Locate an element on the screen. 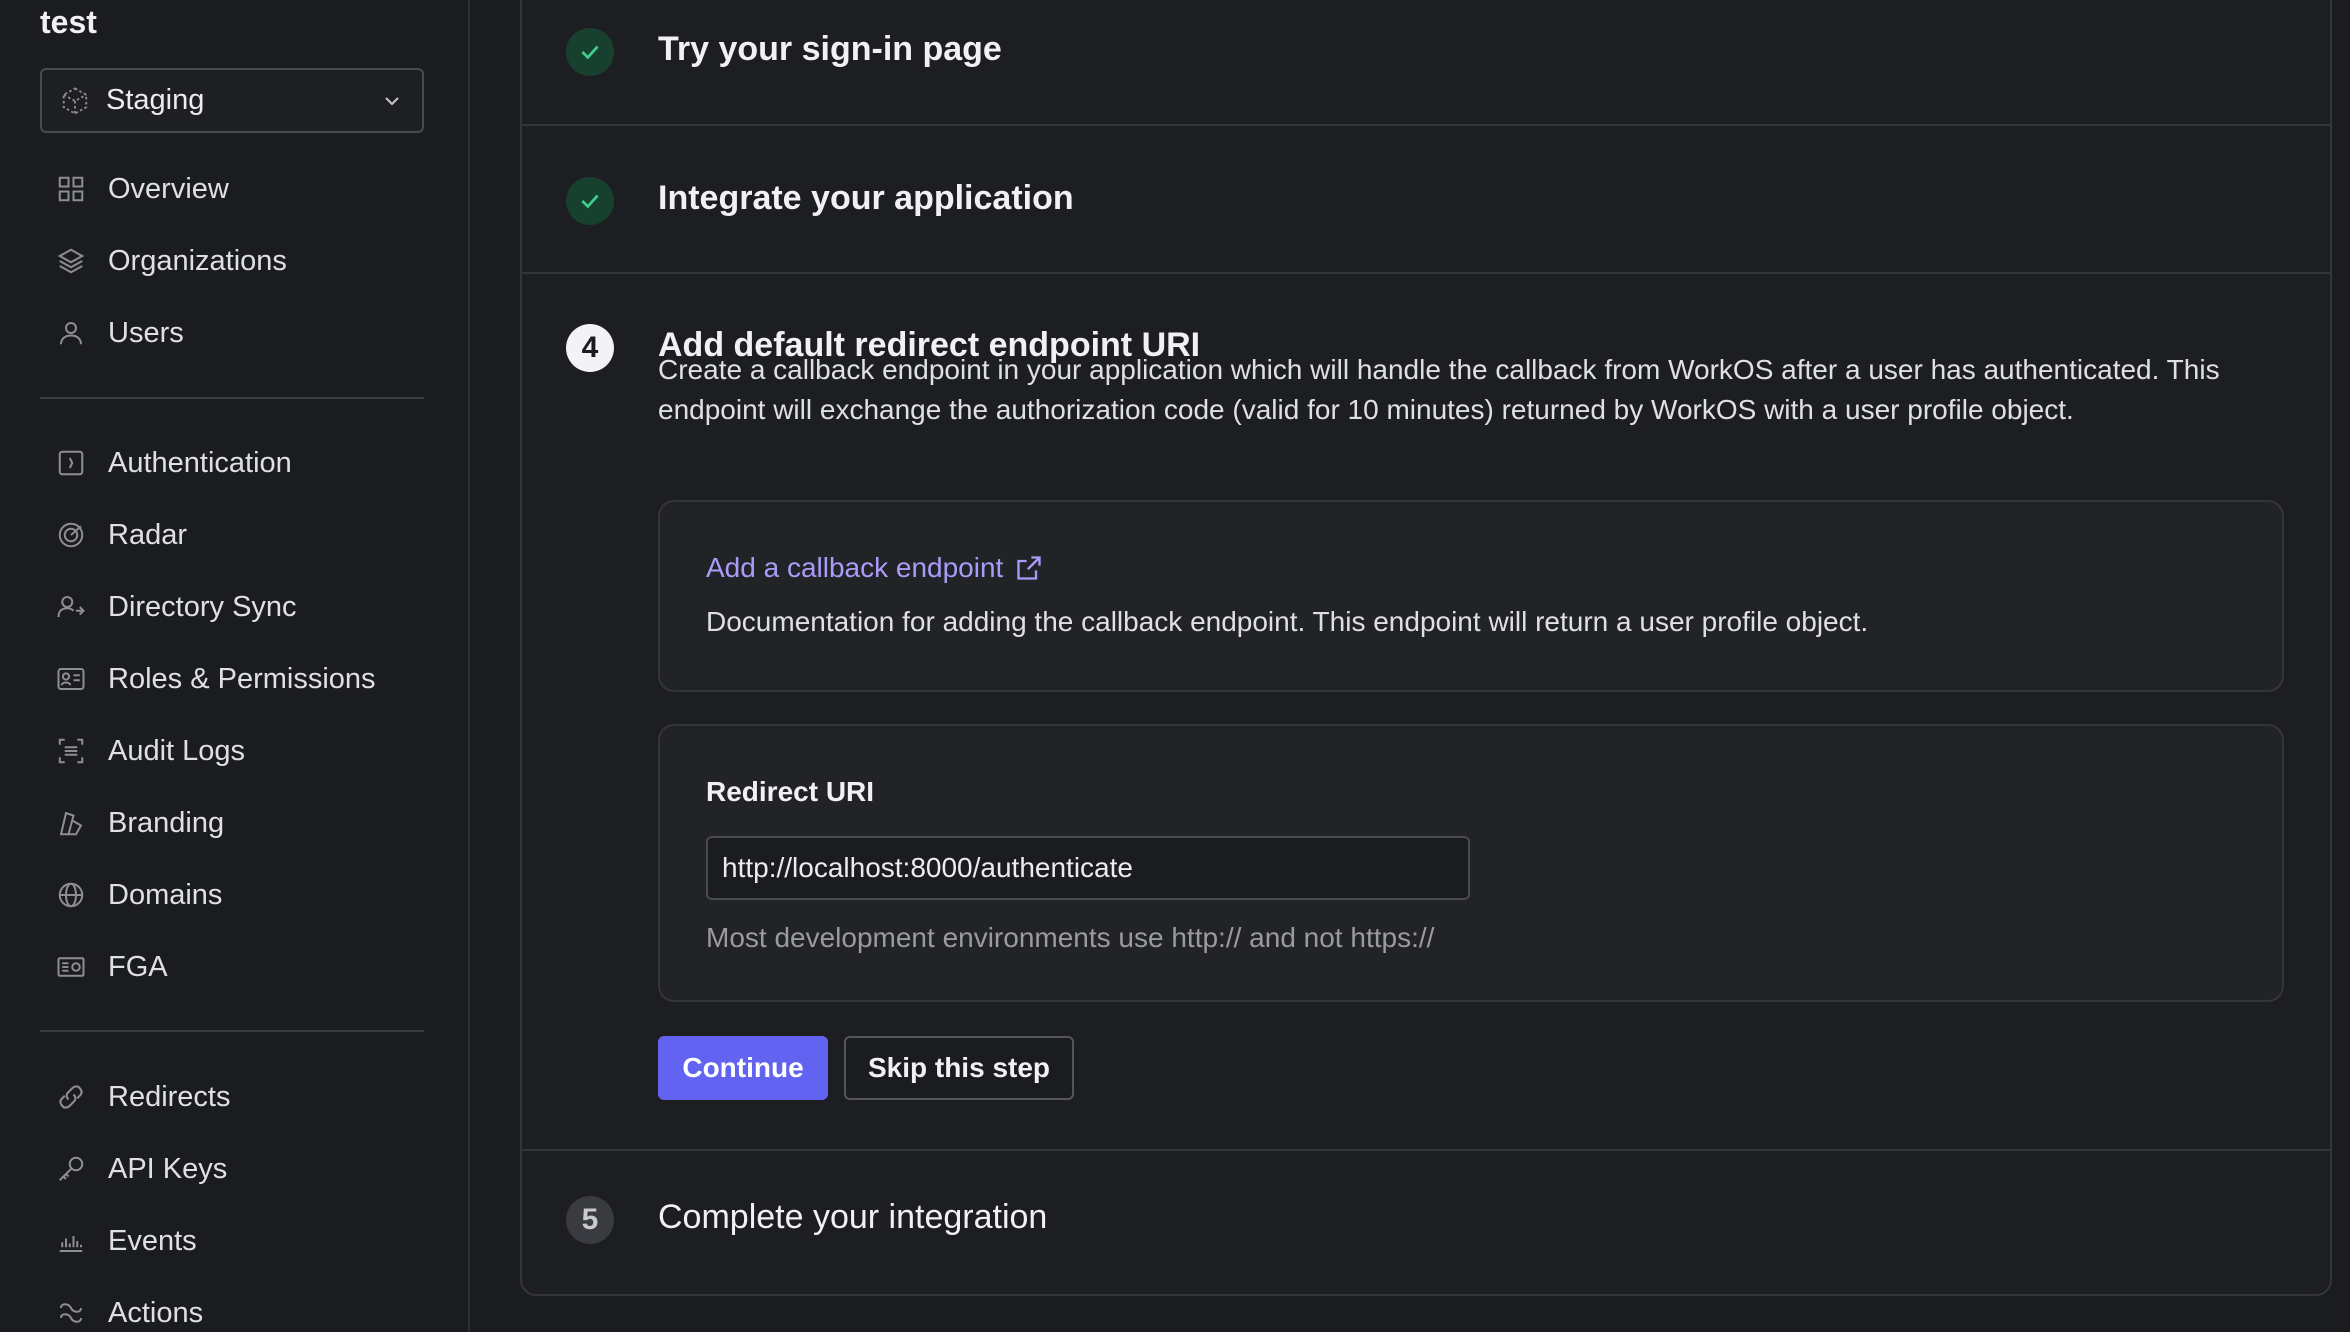 This screenshot has width=2350, height=1332. sidebar-item-overview: Overview is located at coordinates (232, 189).